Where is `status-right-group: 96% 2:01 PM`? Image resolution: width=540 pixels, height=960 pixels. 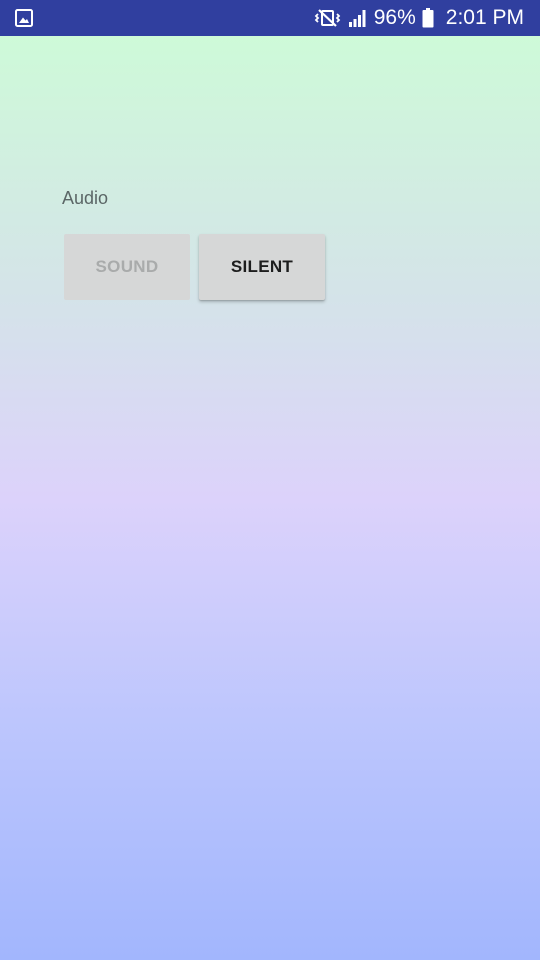 status-right-group: 96% 2:01 PM is located at coordinates (419, 18).